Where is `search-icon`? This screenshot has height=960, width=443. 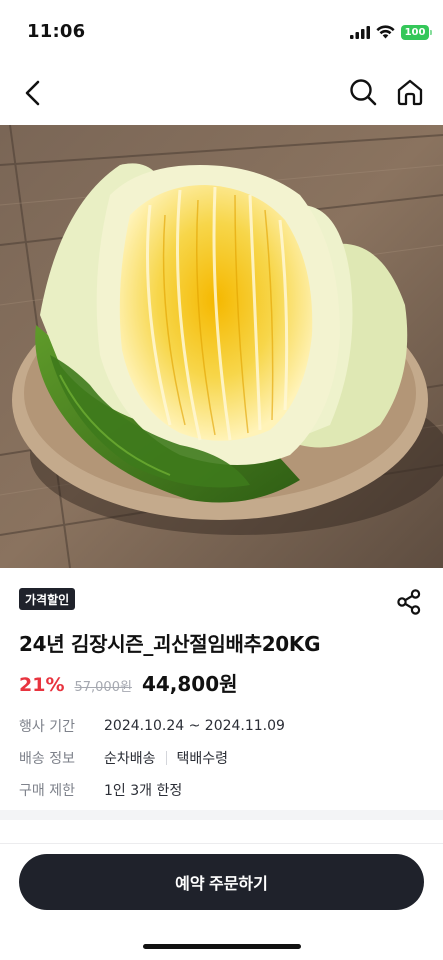
search-icon is located at coordinates (363, 92).